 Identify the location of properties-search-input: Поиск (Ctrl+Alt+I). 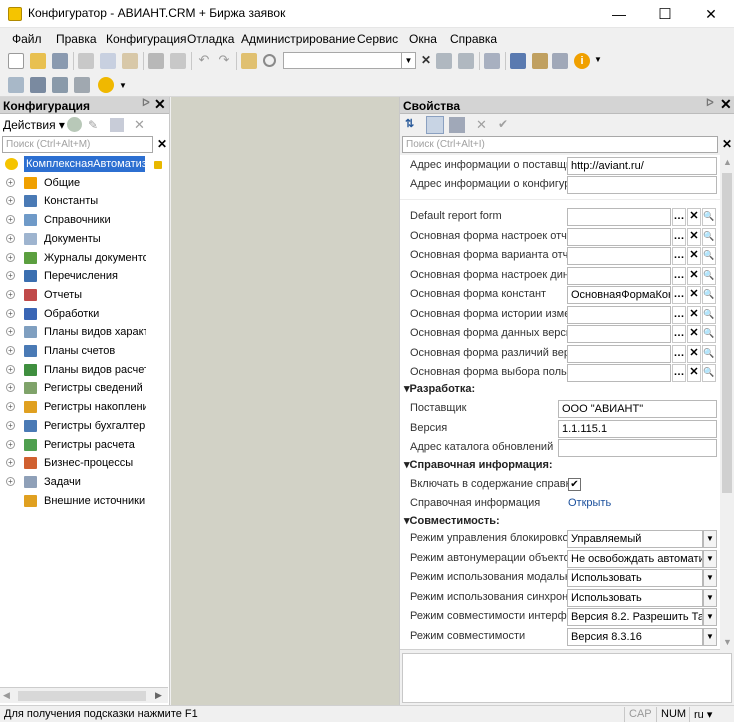
(560, 144).